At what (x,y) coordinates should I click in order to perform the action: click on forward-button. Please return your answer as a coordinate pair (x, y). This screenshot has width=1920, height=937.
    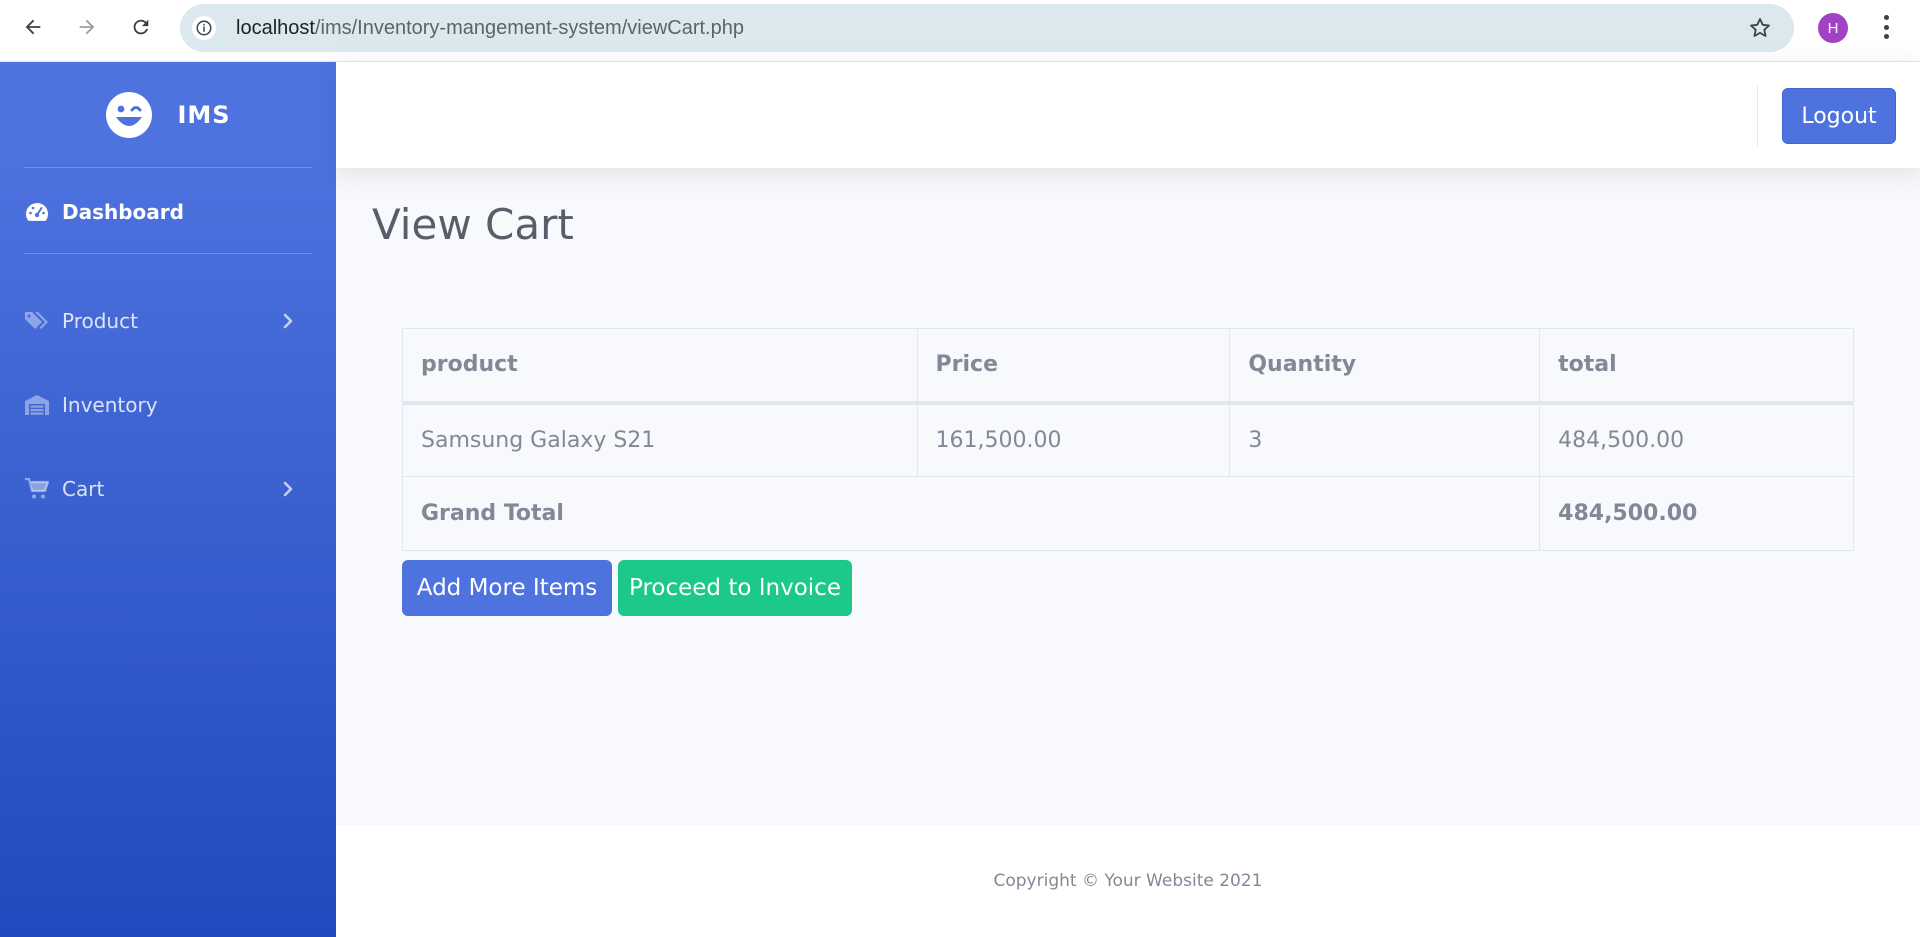
    Looking at the image, I should click on (87, 27).